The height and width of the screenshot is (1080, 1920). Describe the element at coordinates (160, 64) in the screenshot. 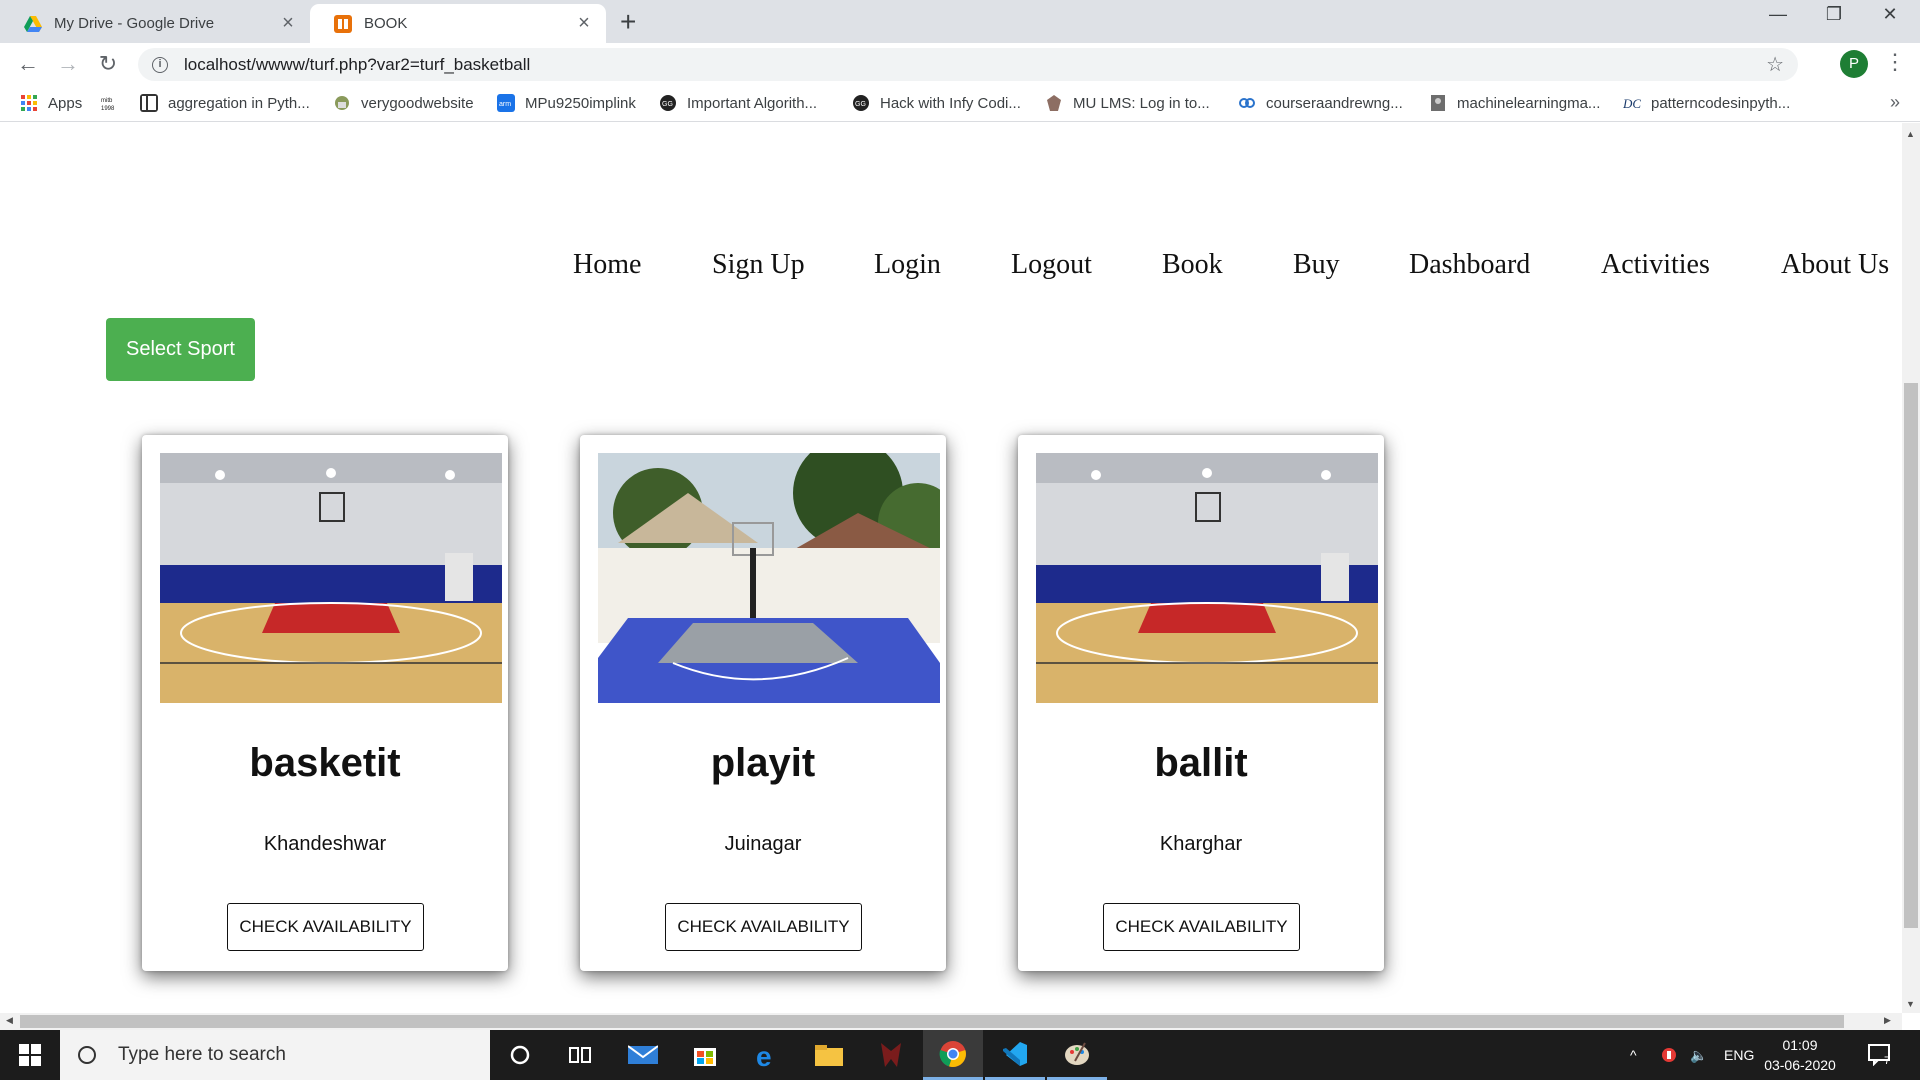

I see `site-info-icon: i` at that location.